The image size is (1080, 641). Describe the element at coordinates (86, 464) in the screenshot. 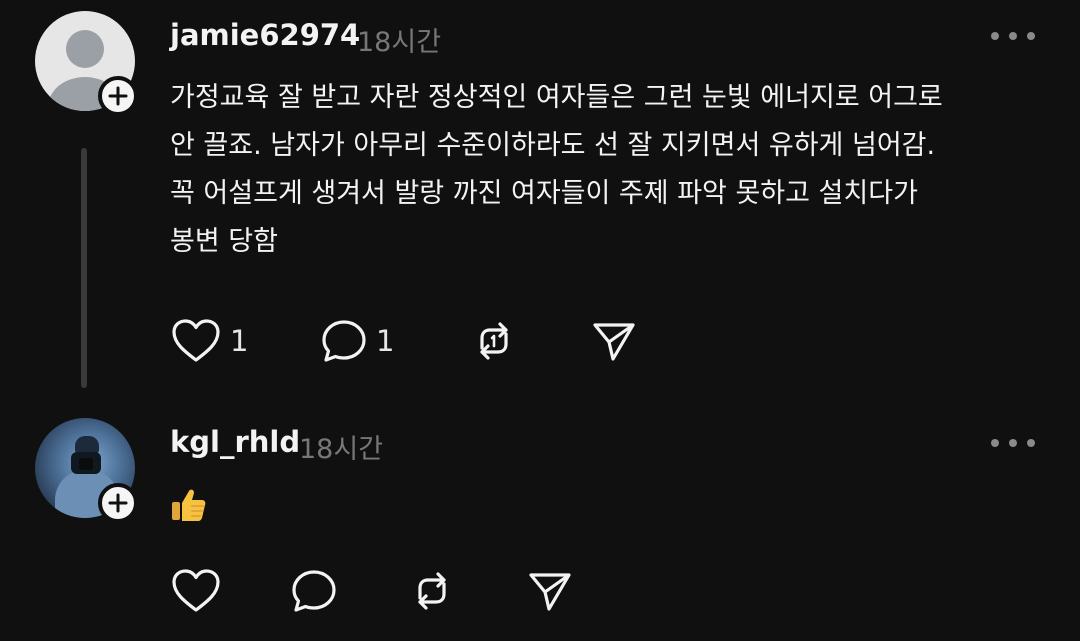

I see `avatar-photo-phone` at that location.